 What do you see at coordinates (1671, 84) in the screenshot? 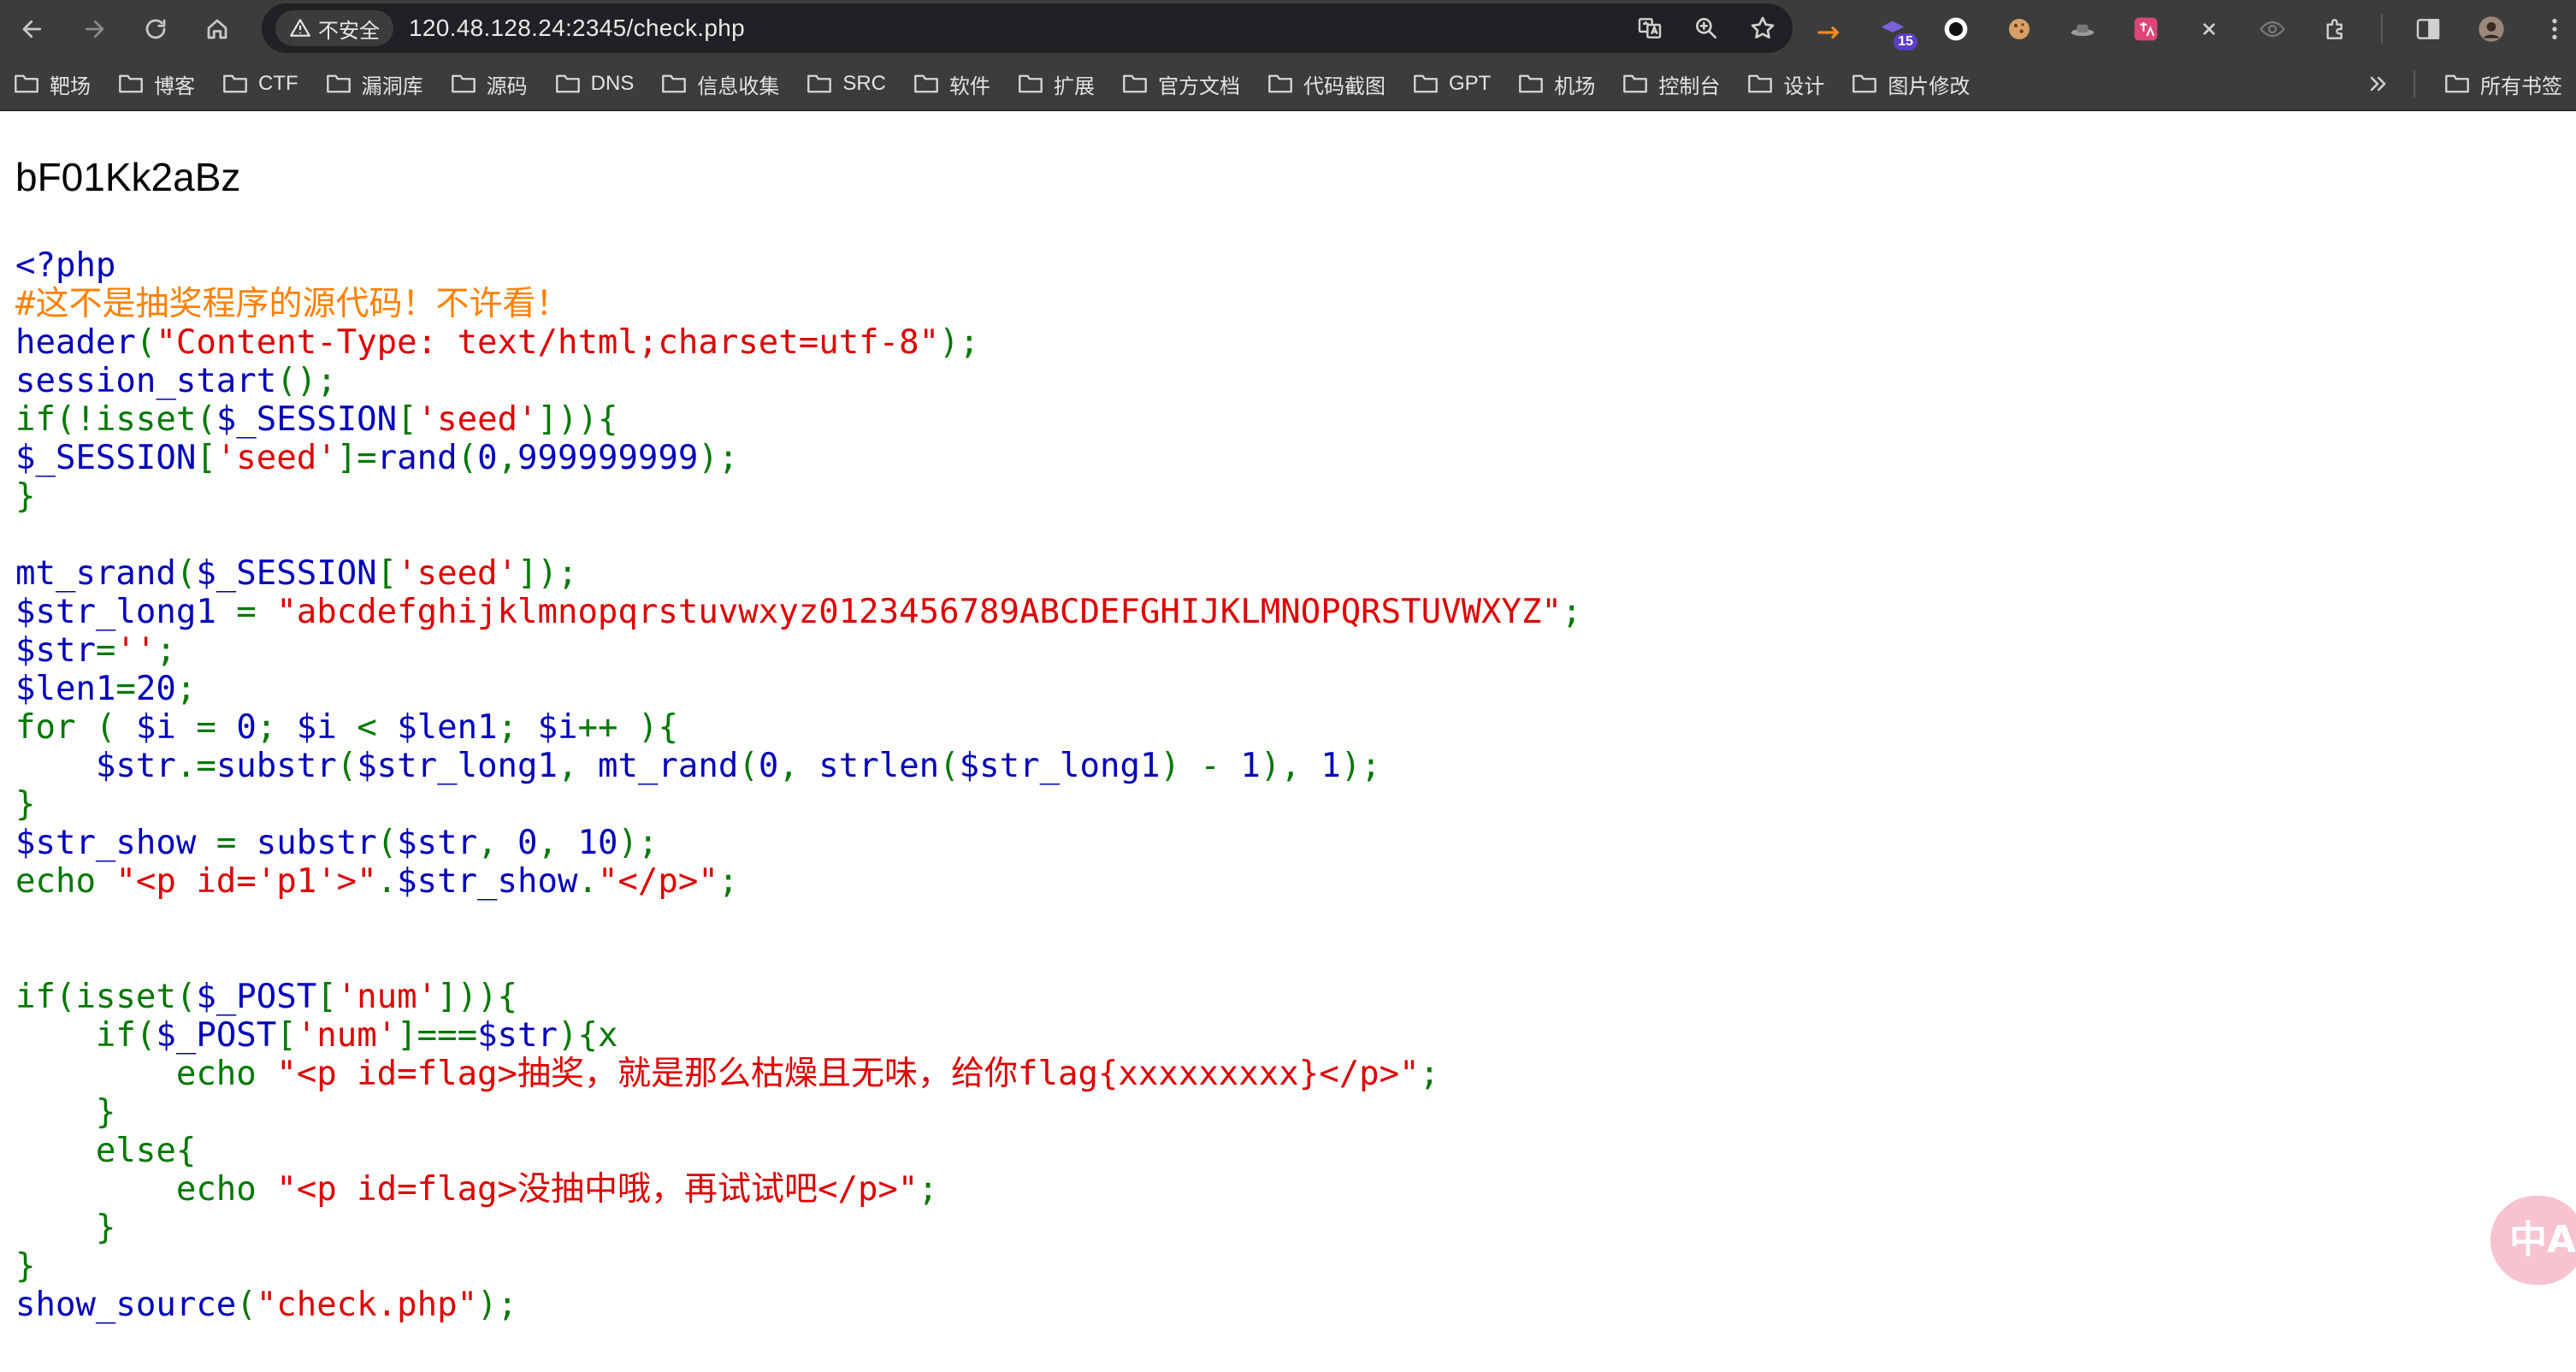
I see `bookmark-folder: 控制台` at bounding box center [1671, 84].